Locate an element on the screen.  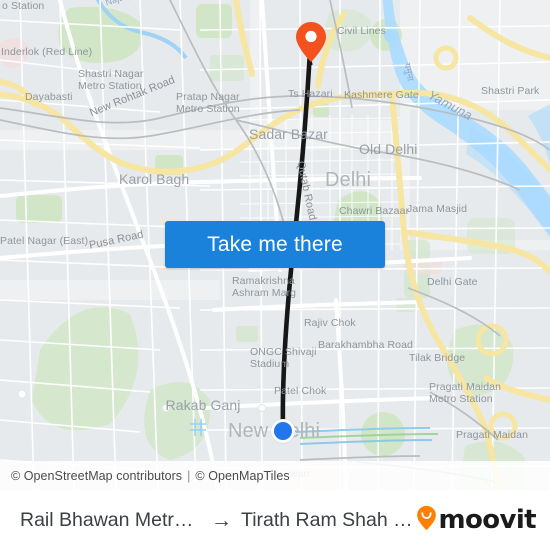
take-me-there-button: Take me there is located at coordinates (275, 244).